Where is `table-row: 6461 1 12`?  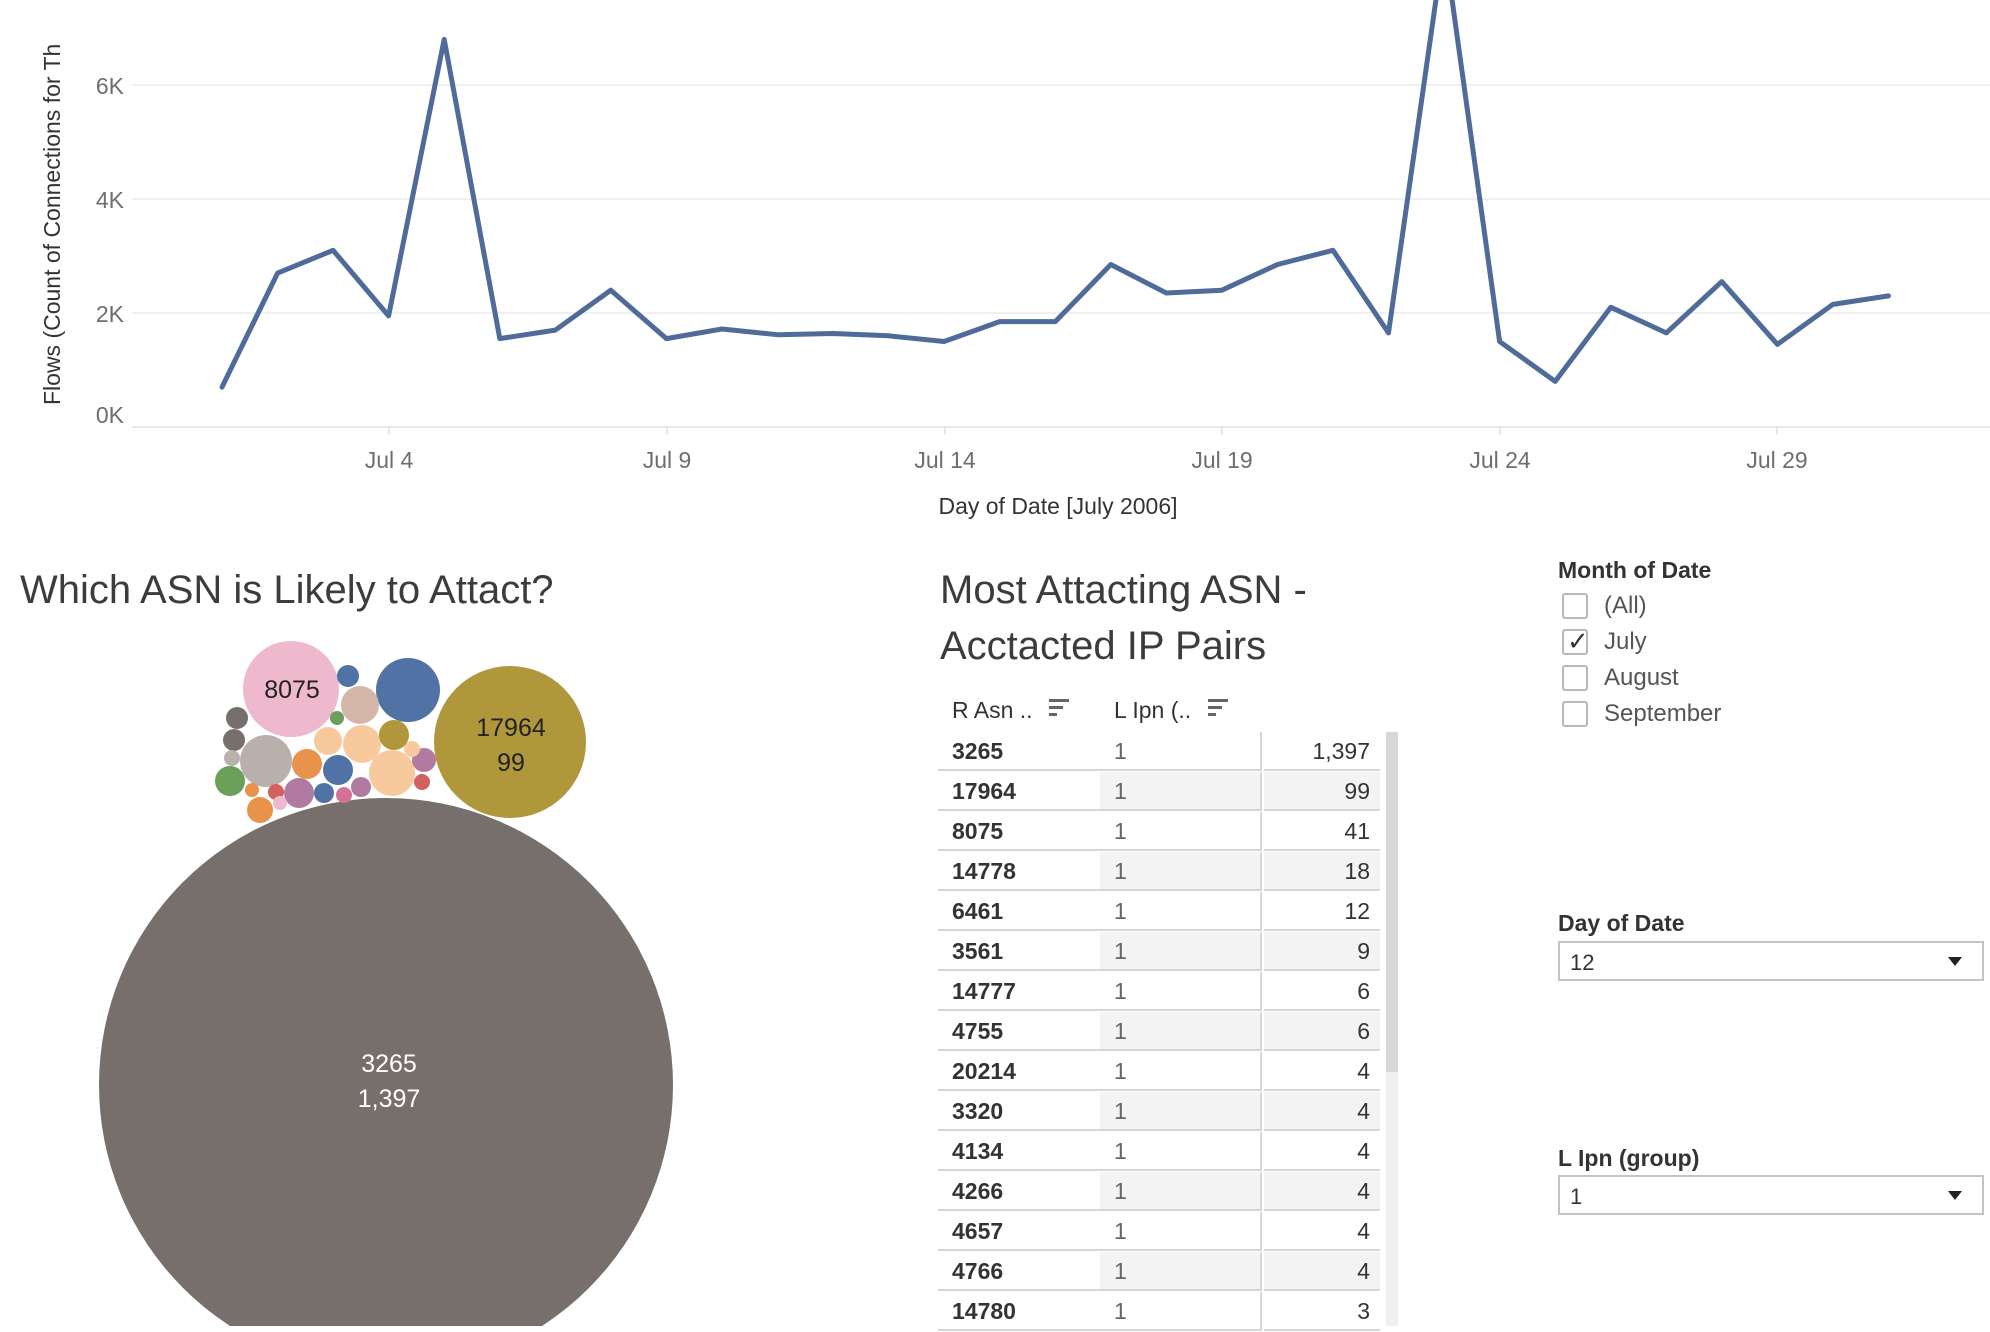 table-row: 6461 1 12 is located at coordinates (1159, 912).